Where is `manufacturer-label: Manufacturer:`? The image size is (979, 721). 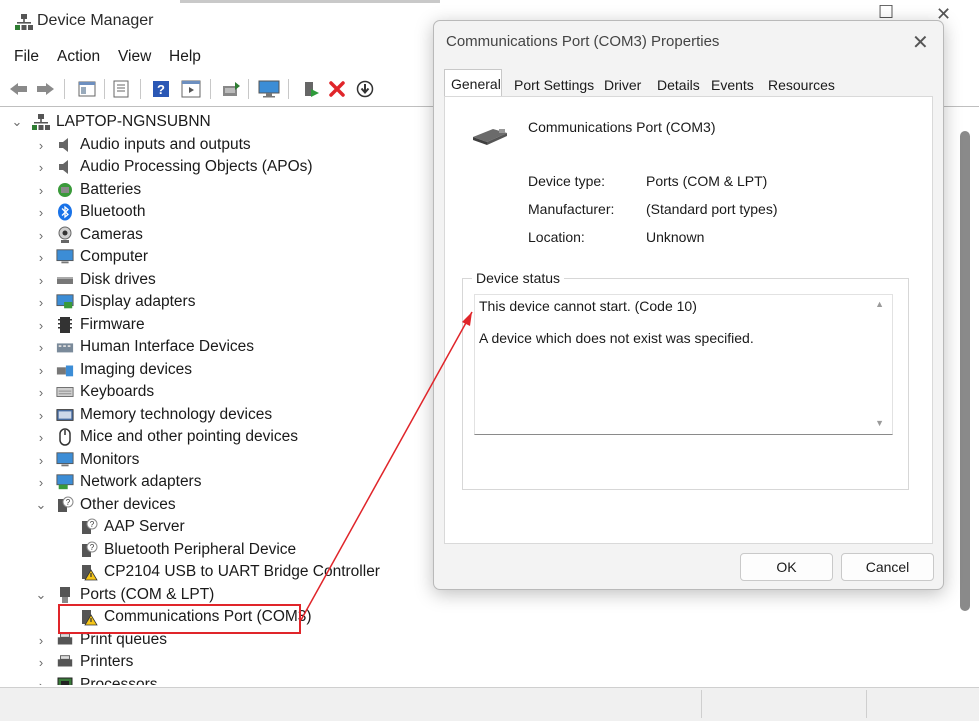 manufacturer-label: Manufacturer: is located at coordinates (571, 209).